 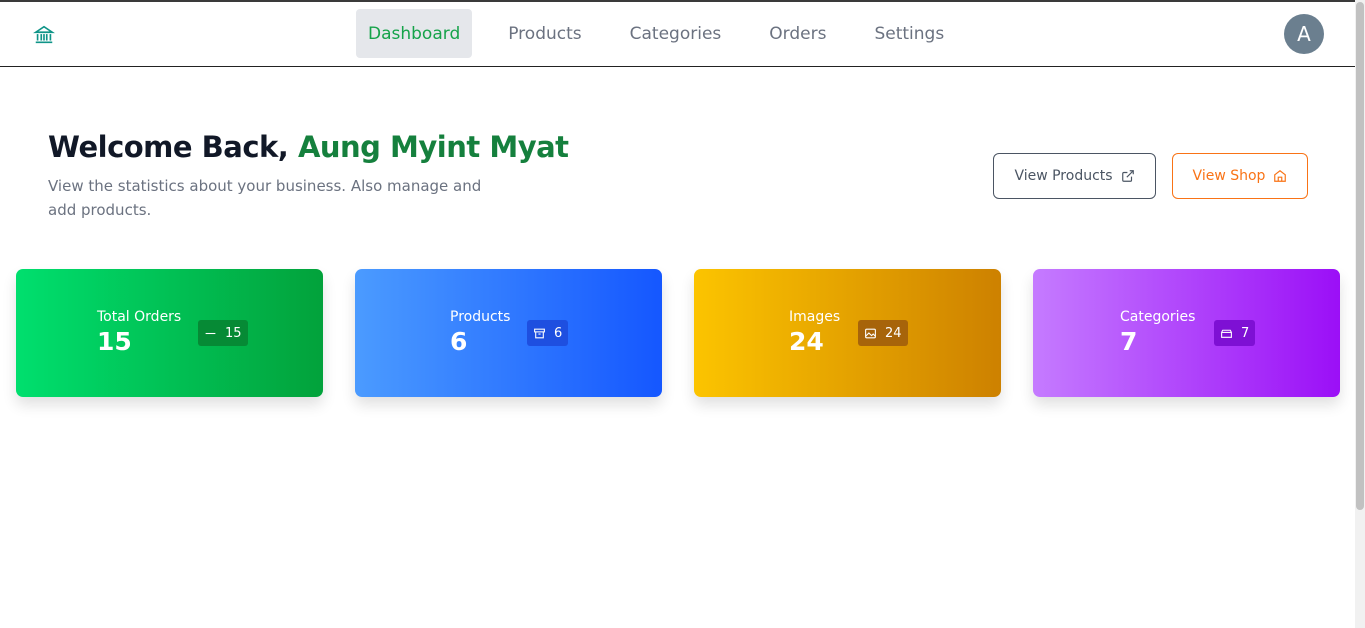 I want to click on user-name: Aung Myint Myat, so click(x=433, y=147).